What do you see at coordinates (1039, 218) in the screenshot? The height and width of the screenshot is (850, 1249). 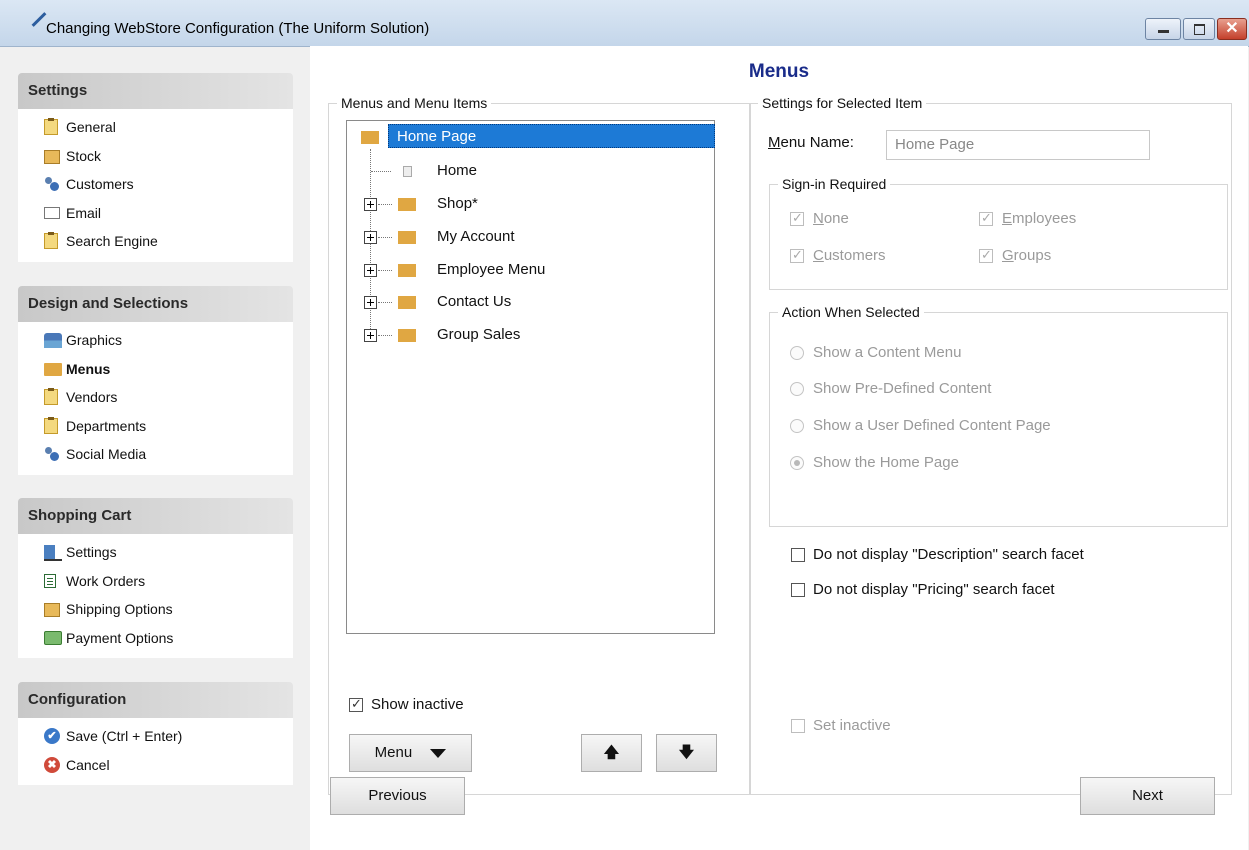 I see `employees-label: Employees` at bounding box center [1039, 218].